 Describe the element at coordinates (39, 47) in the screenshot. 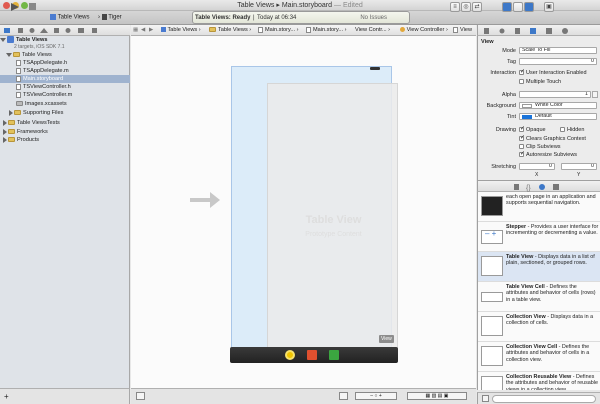

I see `project-subtitle: 2 targets, iOS SDK 7.1` at that location.